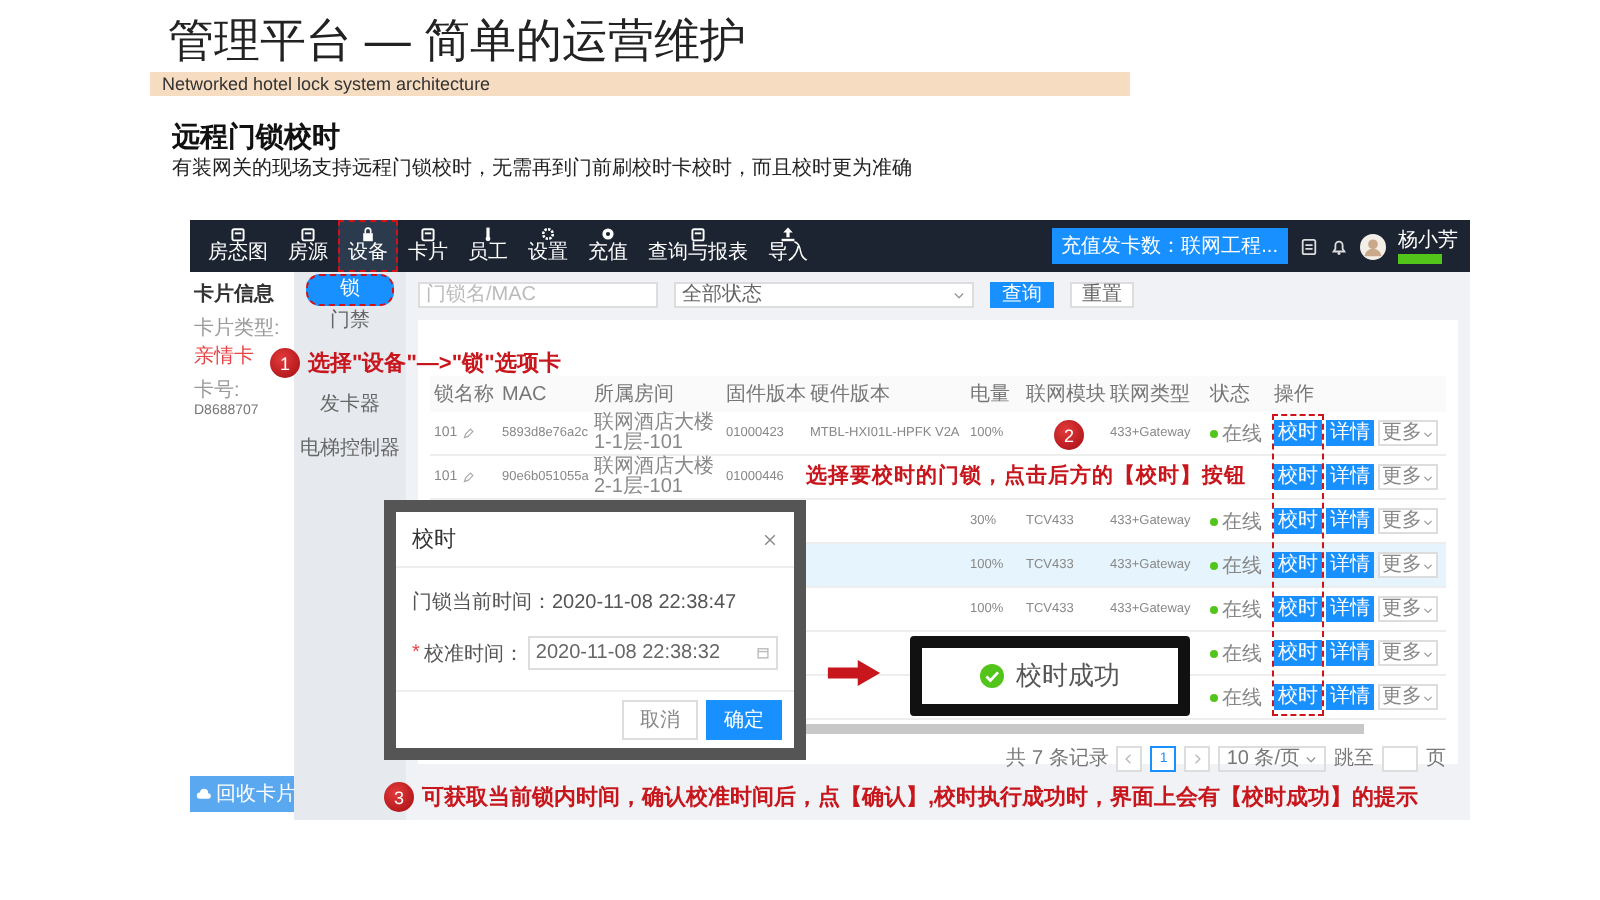  Describe the element at coordinates (399, 797) in the screenshot. I see `step-number: 3` at that location.